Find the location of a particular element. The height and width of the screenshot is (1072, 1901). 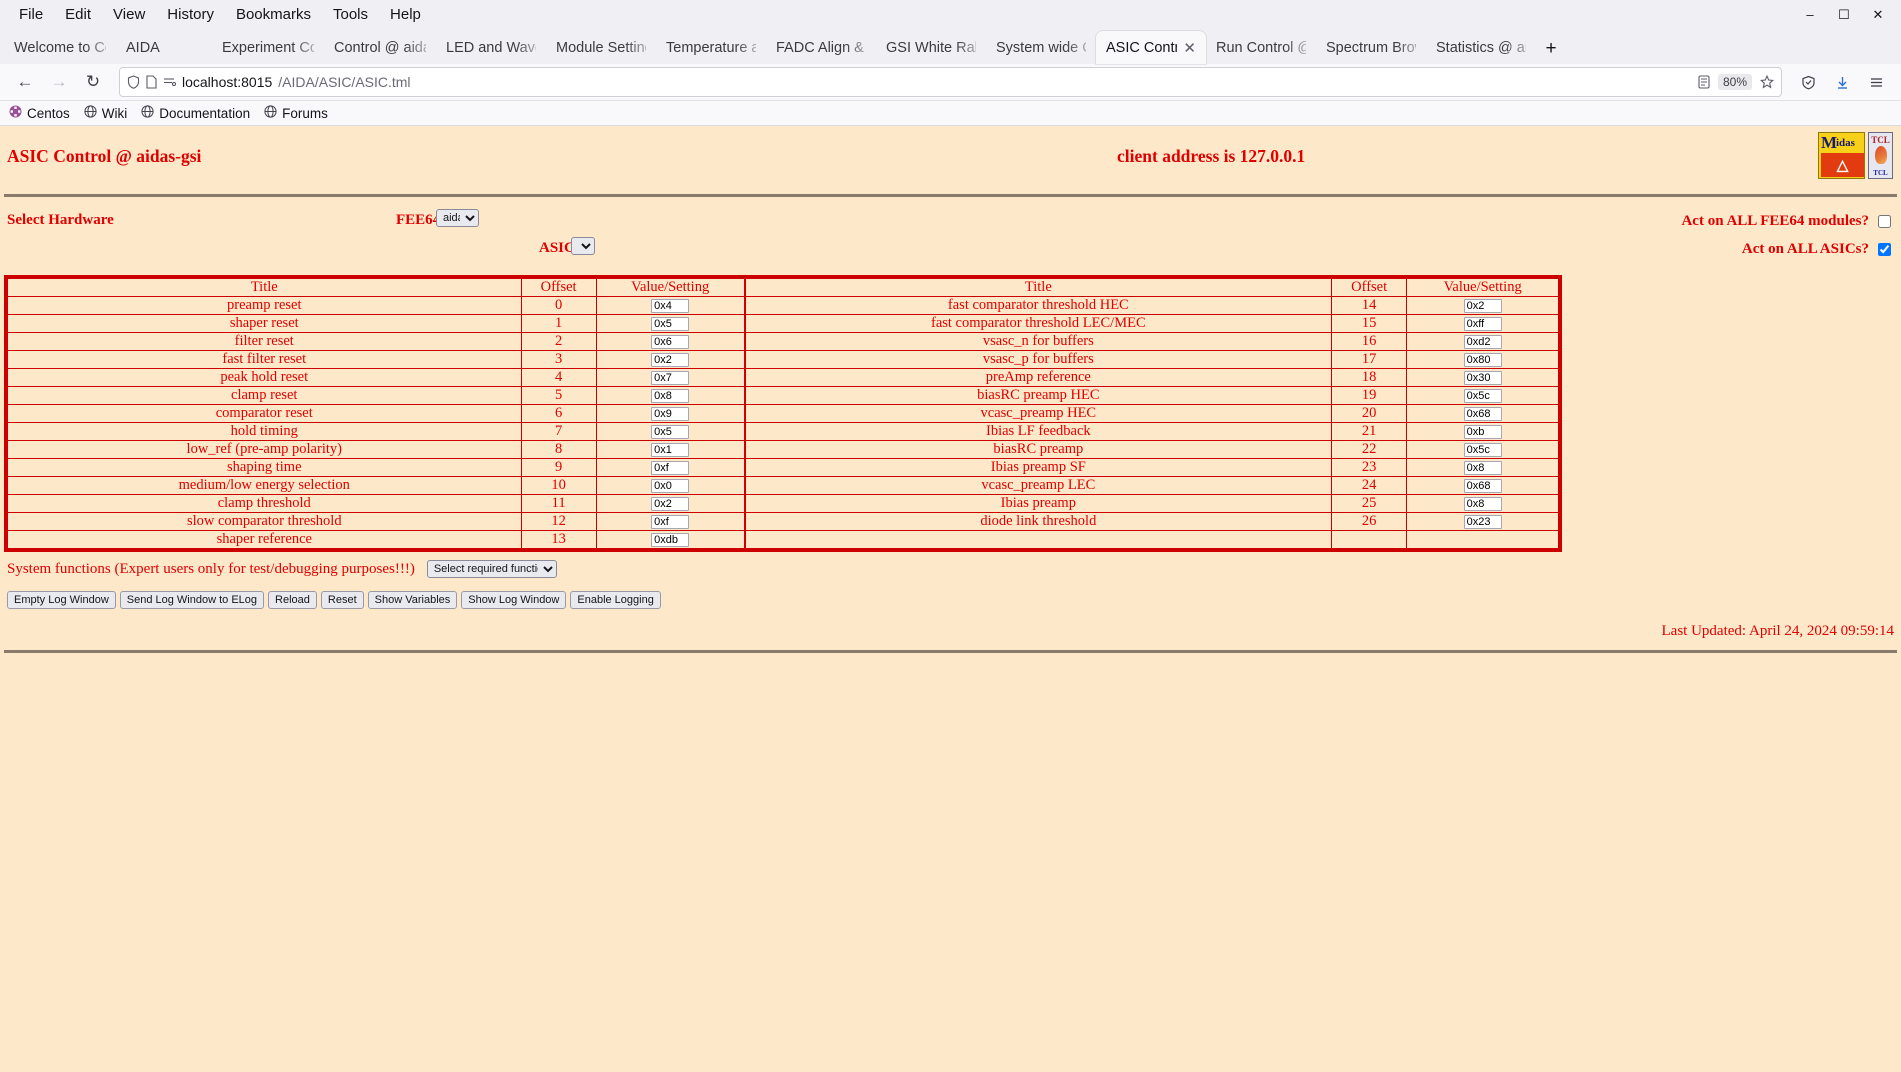

tab-led-and-waveform: LED and Wavefor is located at coordinates (491, 47).